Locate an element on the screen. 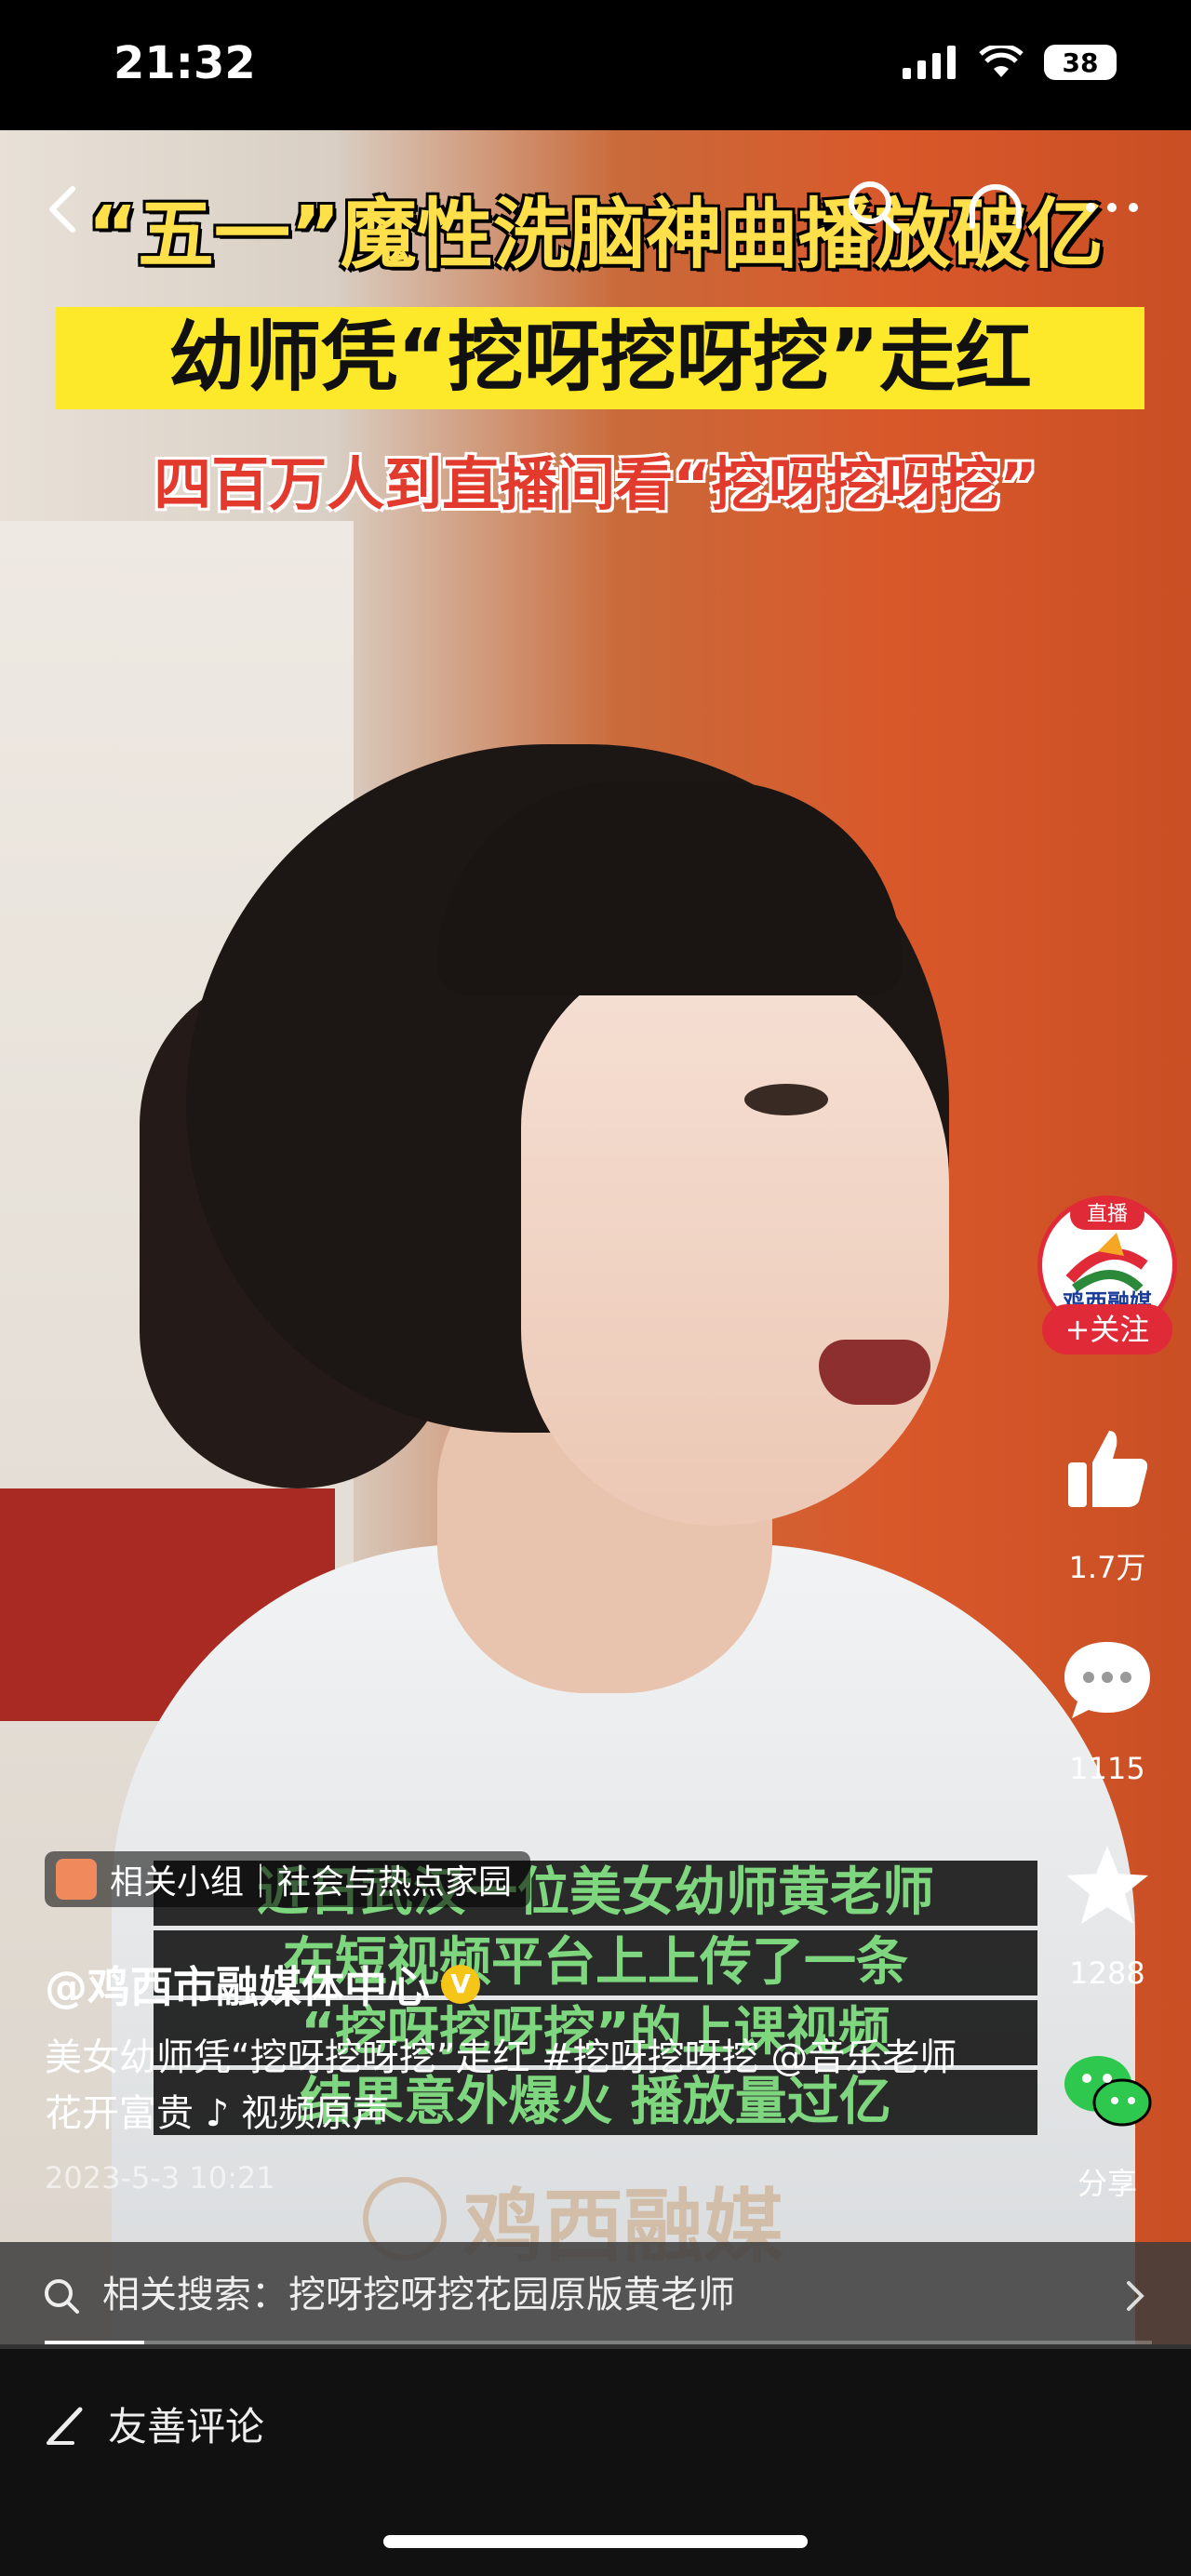 The width and height of the screenshot is (1191, 2576). status-icons: 38 is located at coordinates (1010, 62).